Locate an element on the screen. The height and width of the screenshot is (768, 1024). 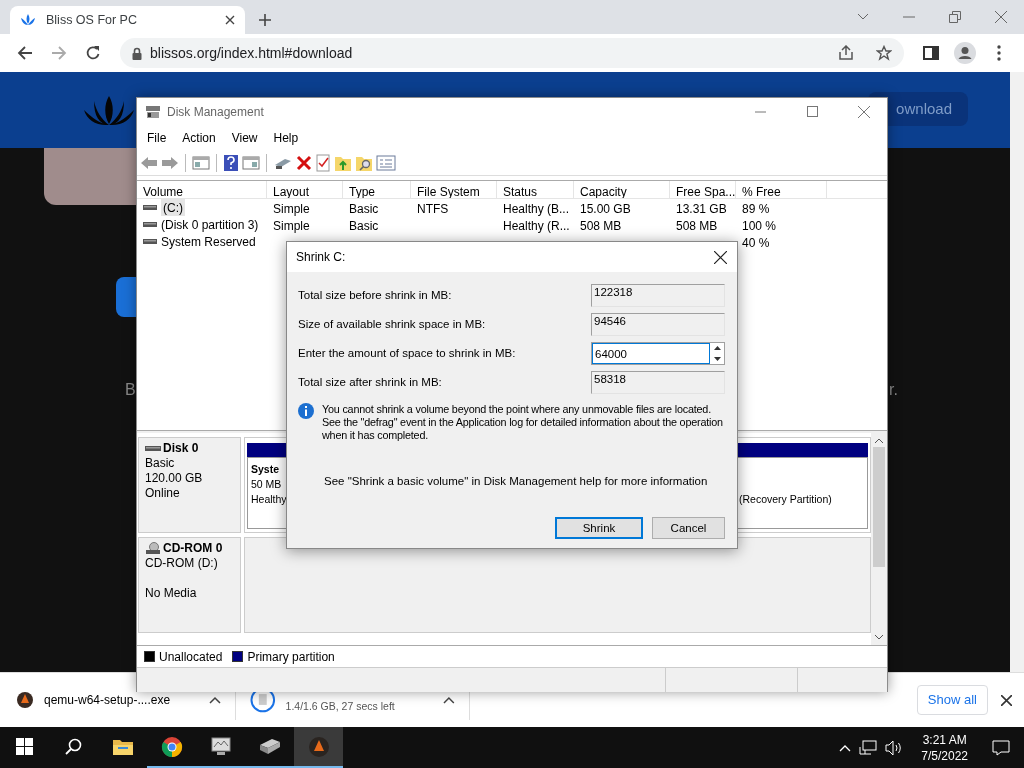
share-icon is located at coordinates (846, 53).